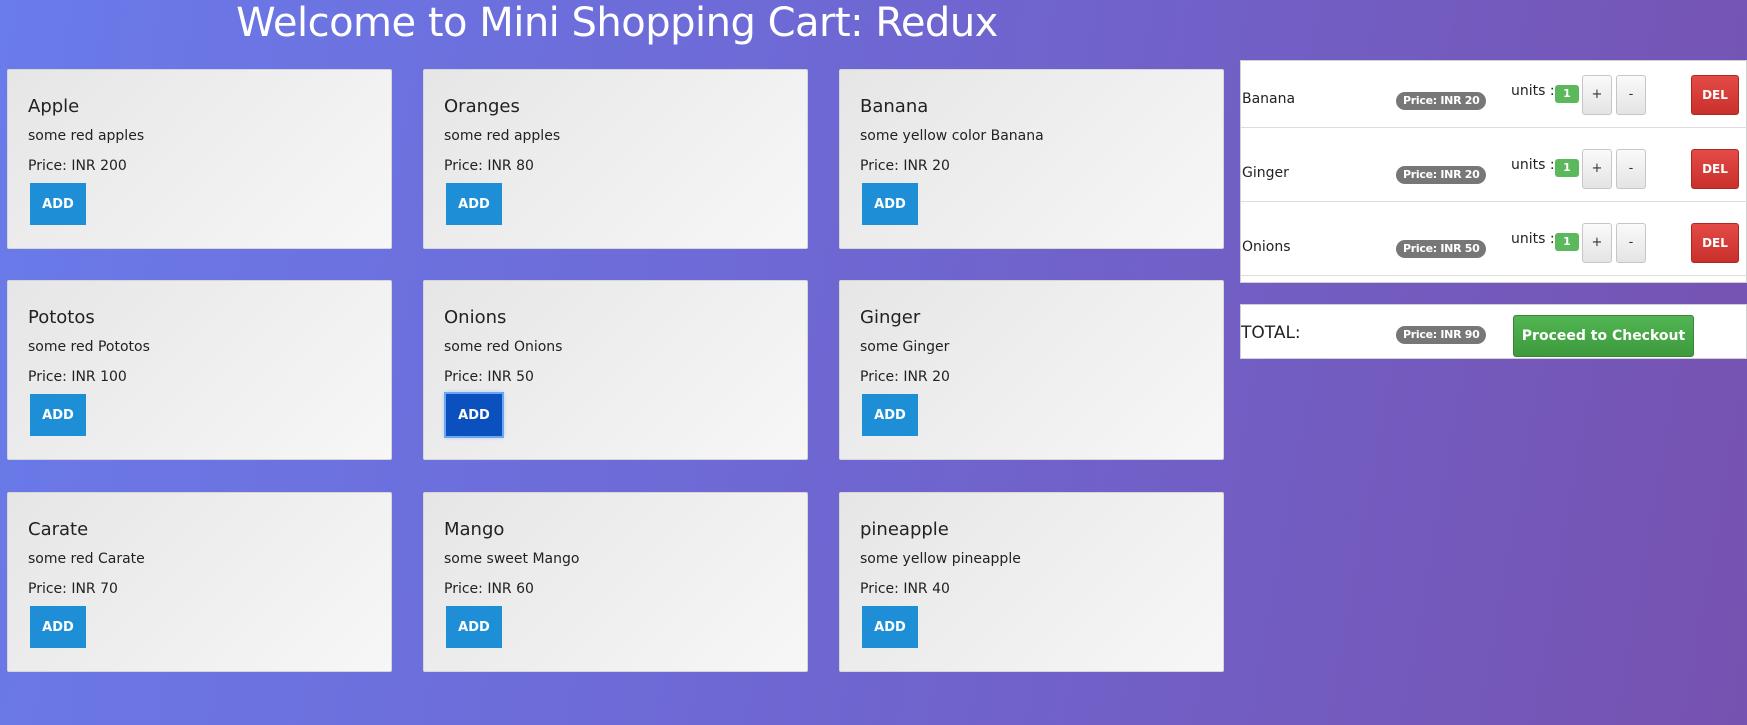 Image resolution: width=1747 pixels, height=725 pixels. Describe the element at coordinates (1441, 335) in the screenshot. I see `total-price-badge: Price: INR 90` at that location.